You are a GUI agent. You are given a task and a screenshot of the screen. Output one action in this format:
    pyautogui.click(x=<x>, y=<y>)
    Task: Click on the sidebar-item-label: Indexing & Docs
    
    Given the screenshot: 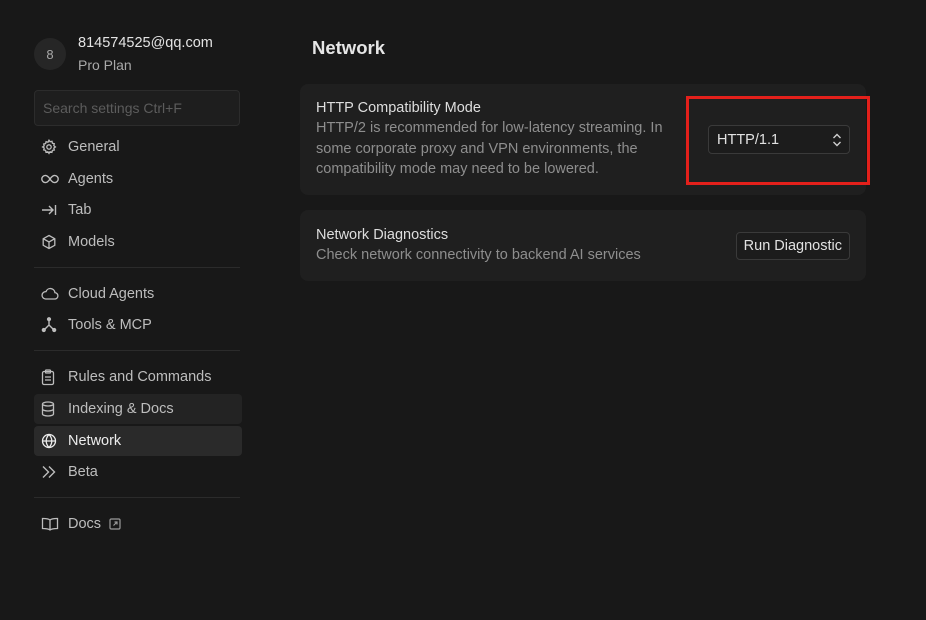 What is the action you would take?
    pyautogui.click(x=121, y=408)
    